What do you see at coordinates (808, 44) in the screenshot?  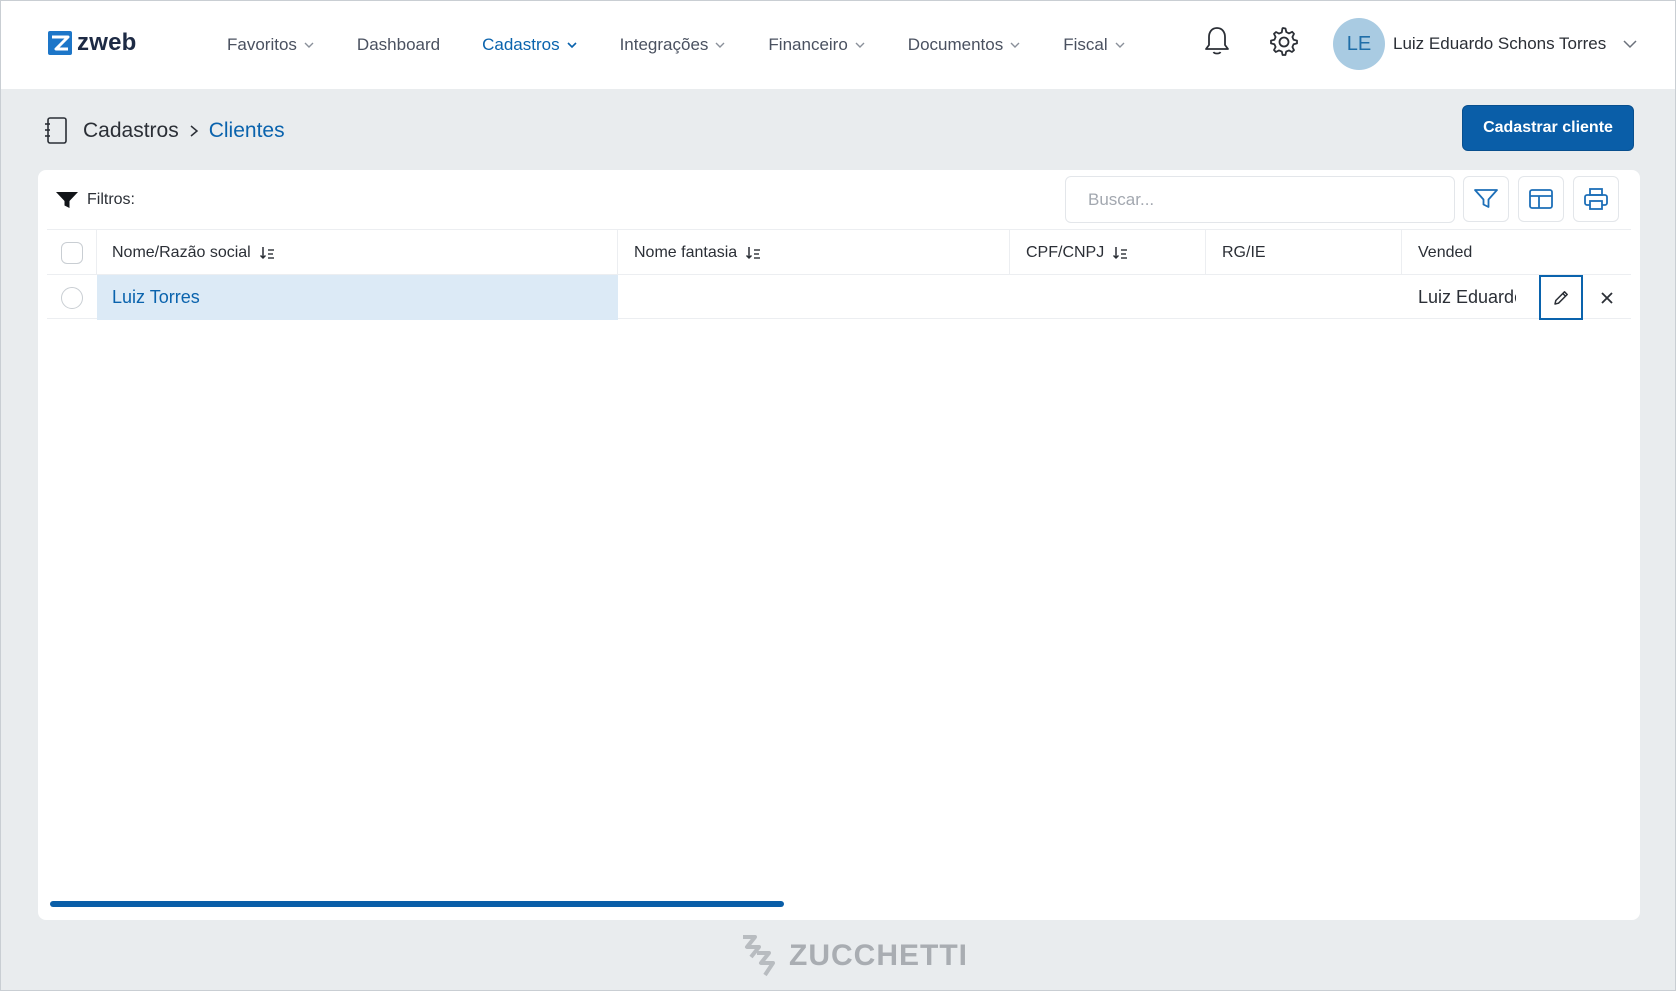 I see `nav-label: Financeiro` at bounding box center [808, 44].